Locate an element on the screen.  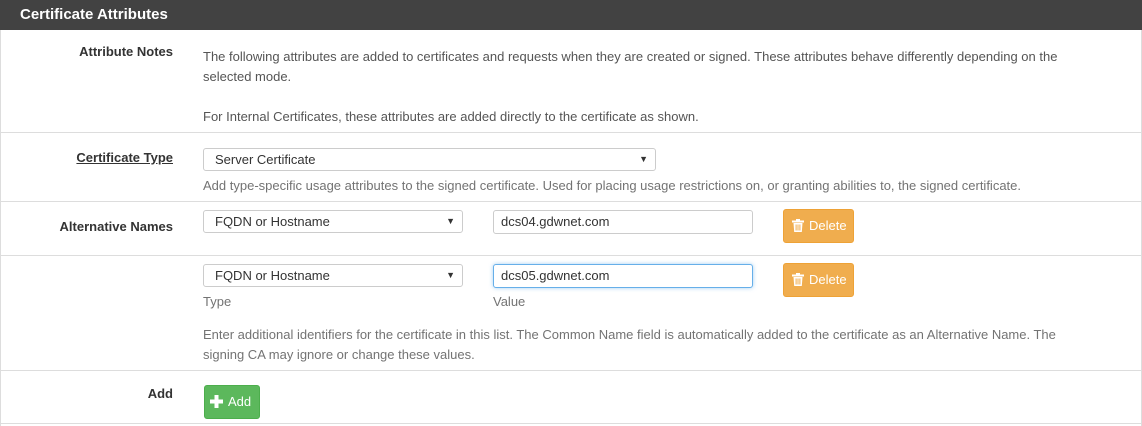
delete-button-2: Delete is located at coordinates (818, 280).